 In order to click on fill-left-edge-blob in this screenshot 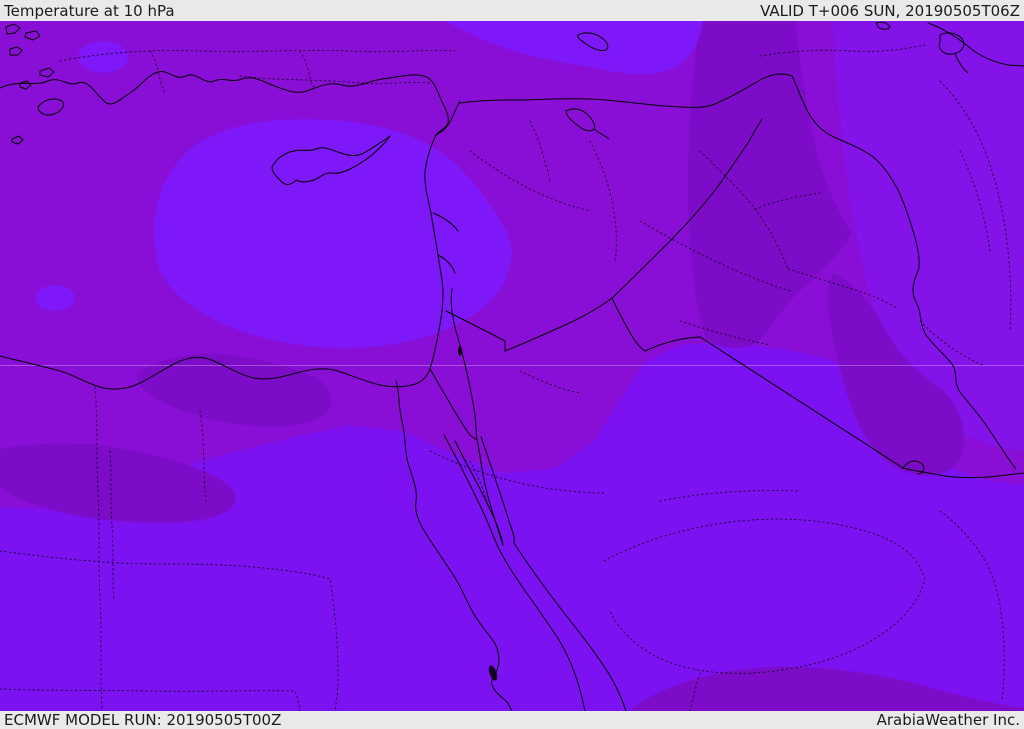, I will do `click(55, 298)`.